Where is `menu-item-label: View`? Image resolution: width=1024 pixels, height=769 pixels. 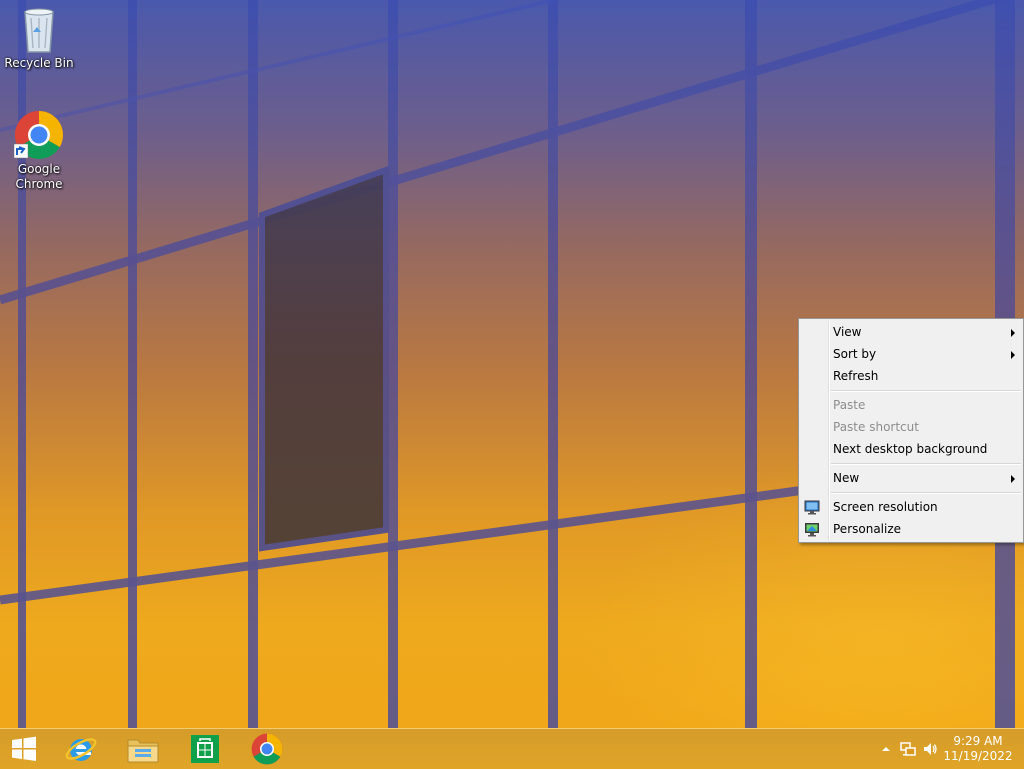
menu-item-label: View is located at coordinates (847, 332).